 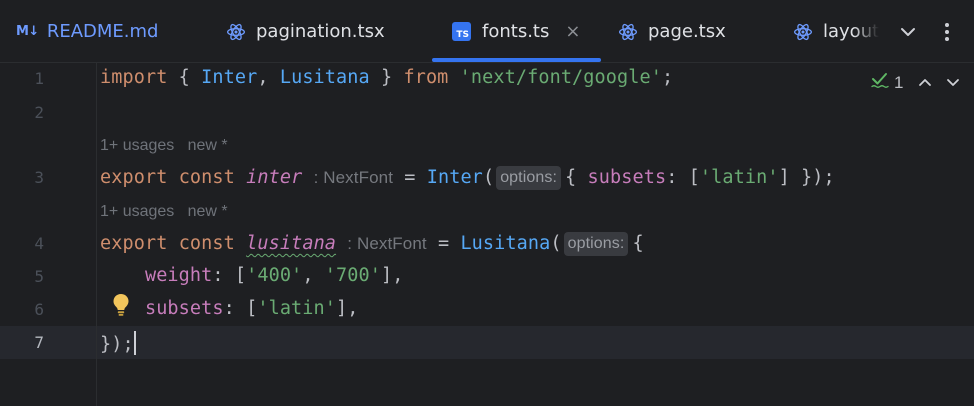 I want to click on line-number: 3, so click(x=22, y=177).